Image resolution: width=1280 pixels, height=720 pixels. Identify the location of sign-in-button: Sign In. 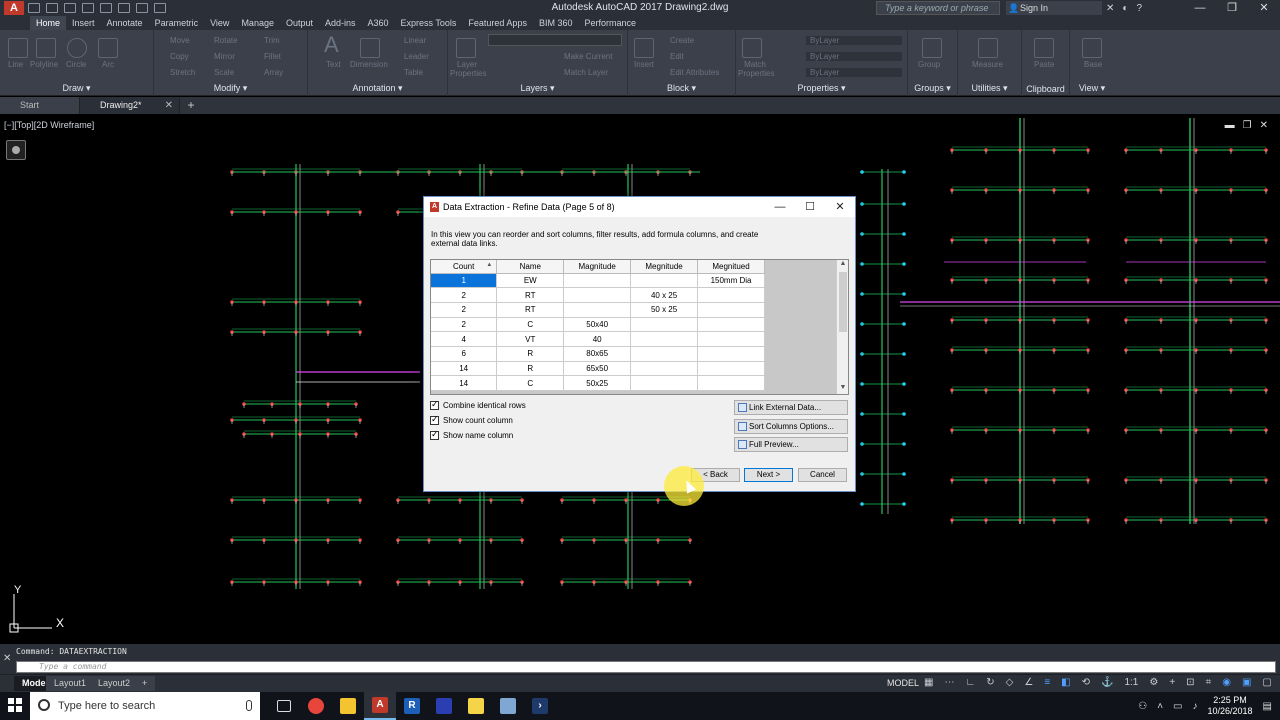
(1054, 8).